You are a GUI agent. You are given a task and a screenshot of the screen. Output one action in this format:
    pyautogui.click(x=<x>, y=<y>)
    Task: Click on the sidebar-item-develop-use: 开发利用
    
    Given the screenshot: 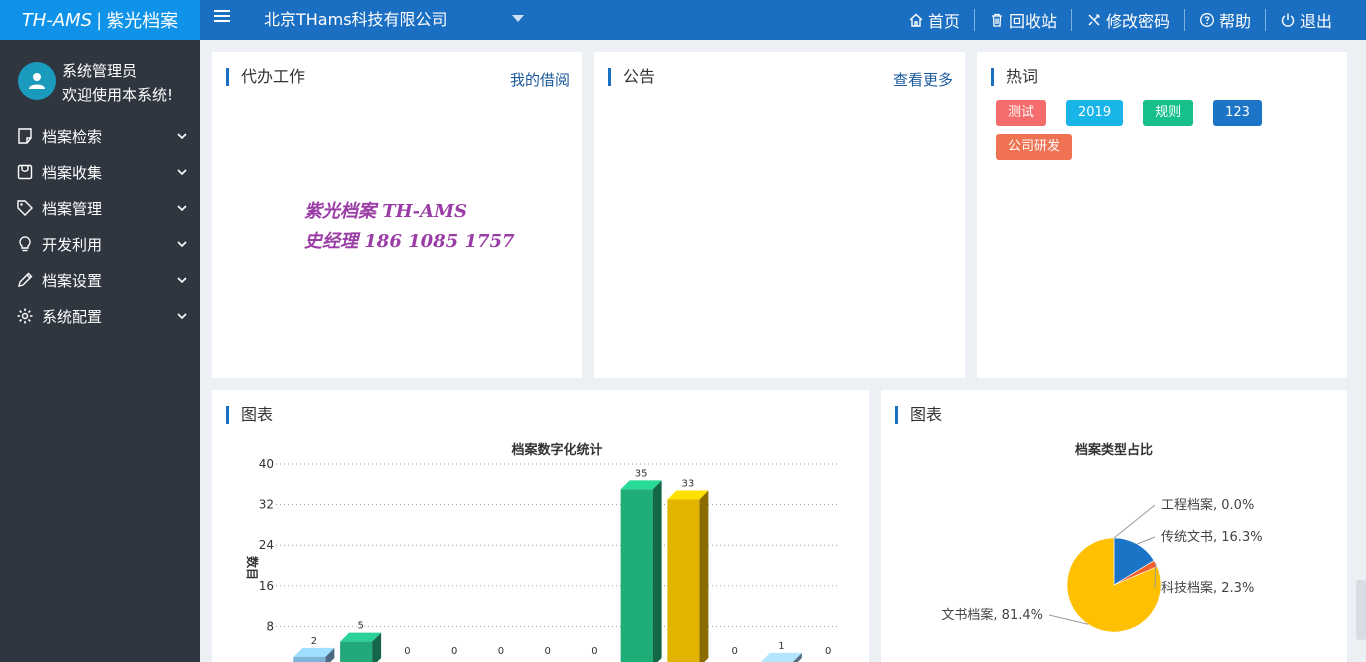 What is the action you would take?
    pyautogui.click(x=100, y=244)
    